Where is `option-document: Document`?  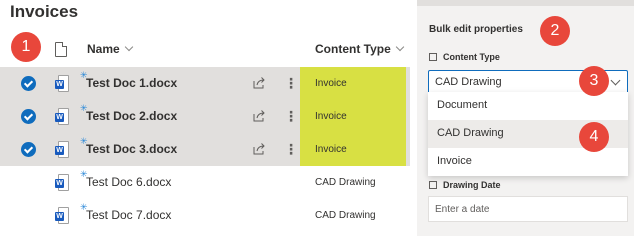 option-document: Document is located at coordinates (528, 106).